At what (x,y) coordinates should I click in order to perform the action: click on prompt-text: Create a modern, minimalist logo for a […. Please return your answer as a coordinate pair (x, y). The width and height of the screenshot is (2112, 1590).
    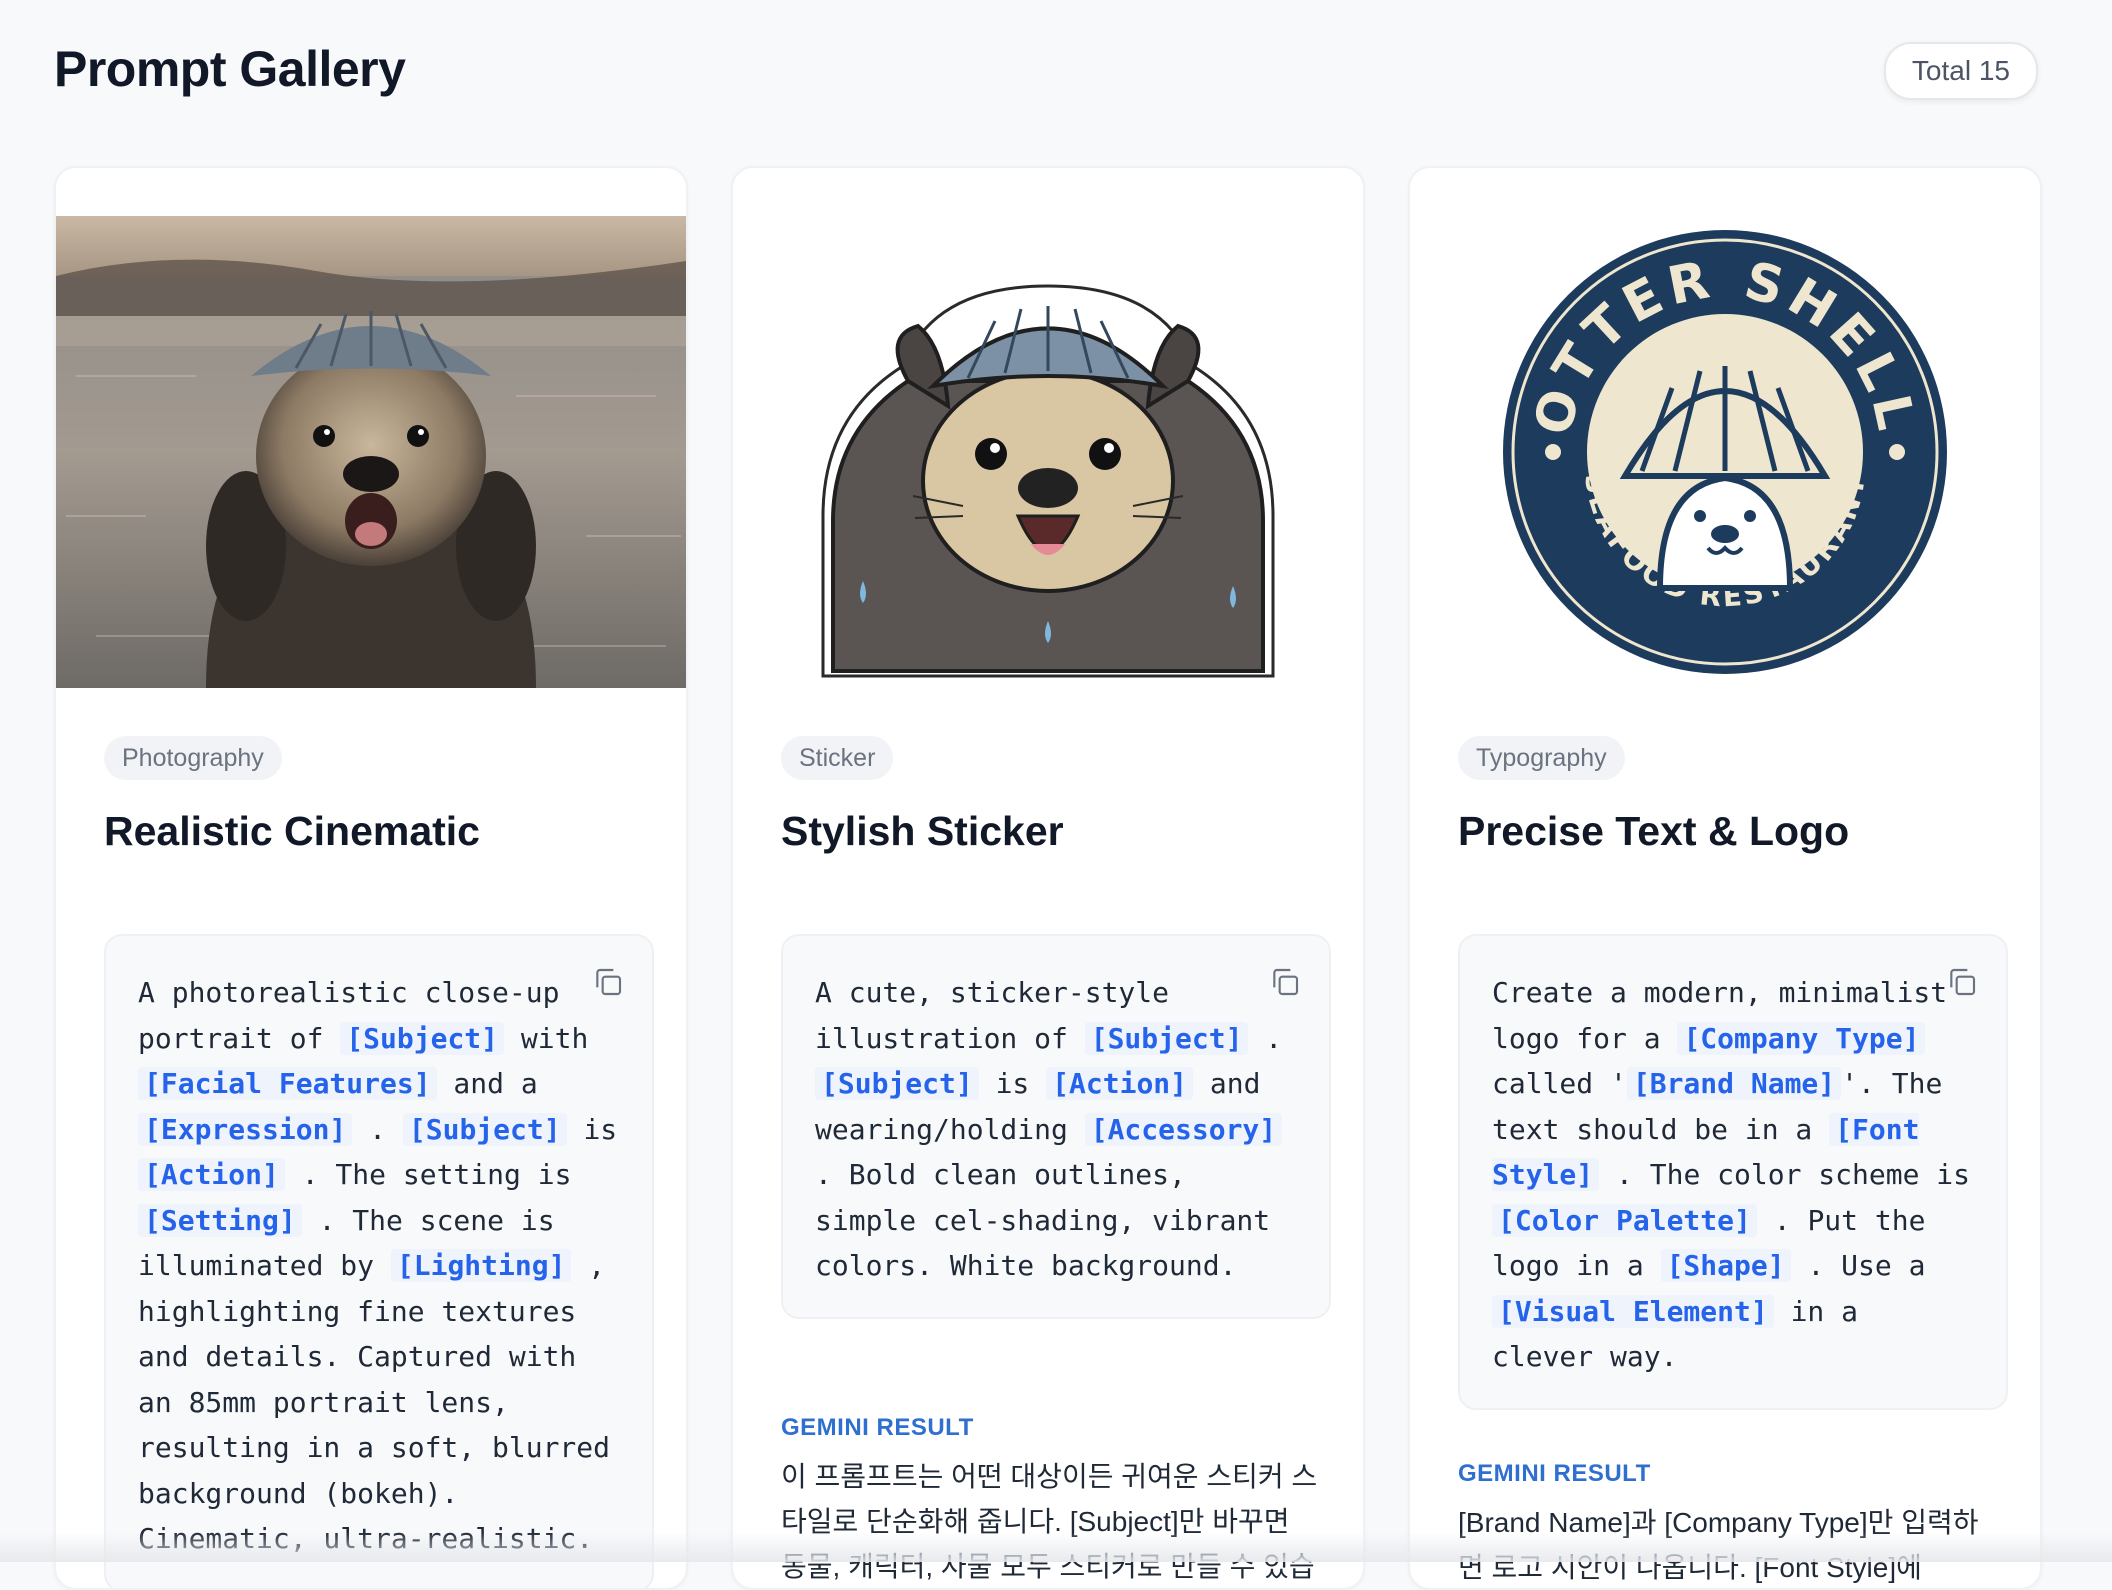
    Looking at the image, I should click on (1731, 1174).